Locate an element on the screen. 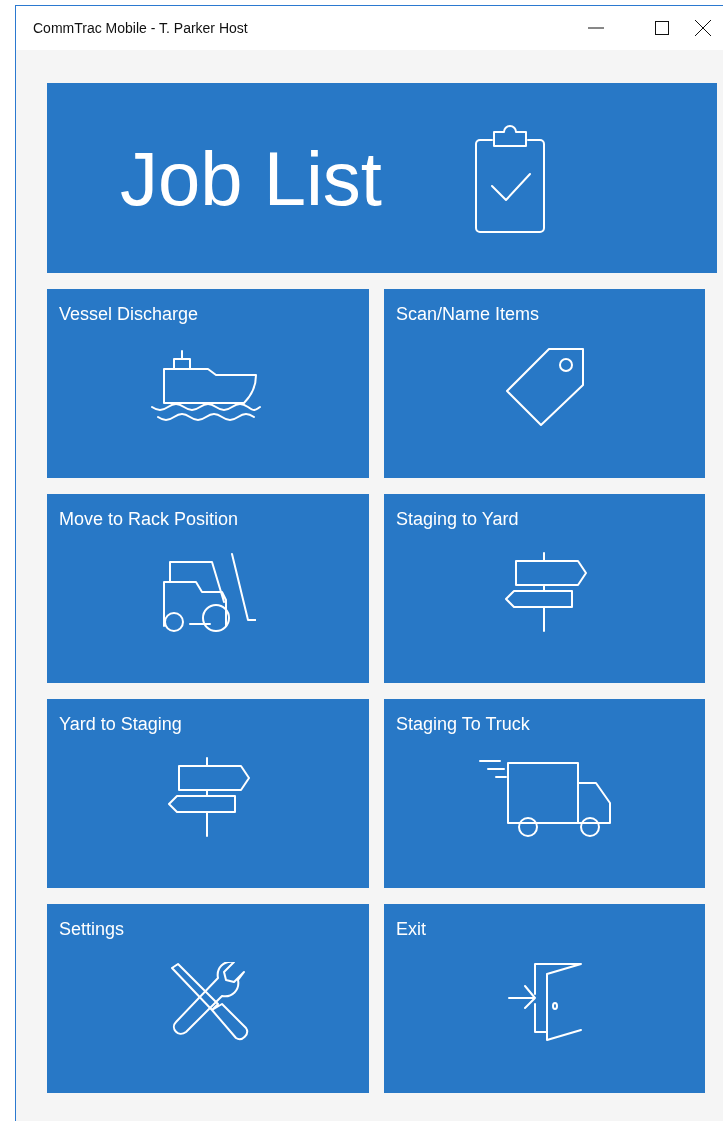 This screenshot has width=723, height=1121. tile-label: Vessel Discharge is located at coordinates (129, 314).